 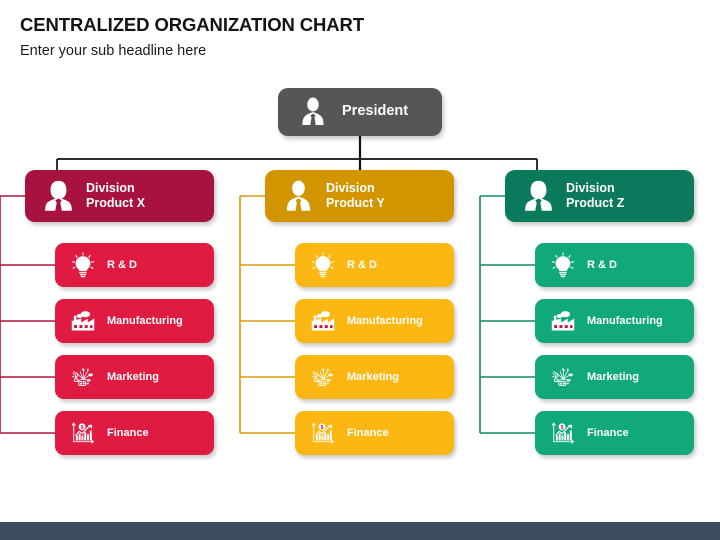 I want to click on node-product-z-item-2: Marketing, so click(x=614, y=377).